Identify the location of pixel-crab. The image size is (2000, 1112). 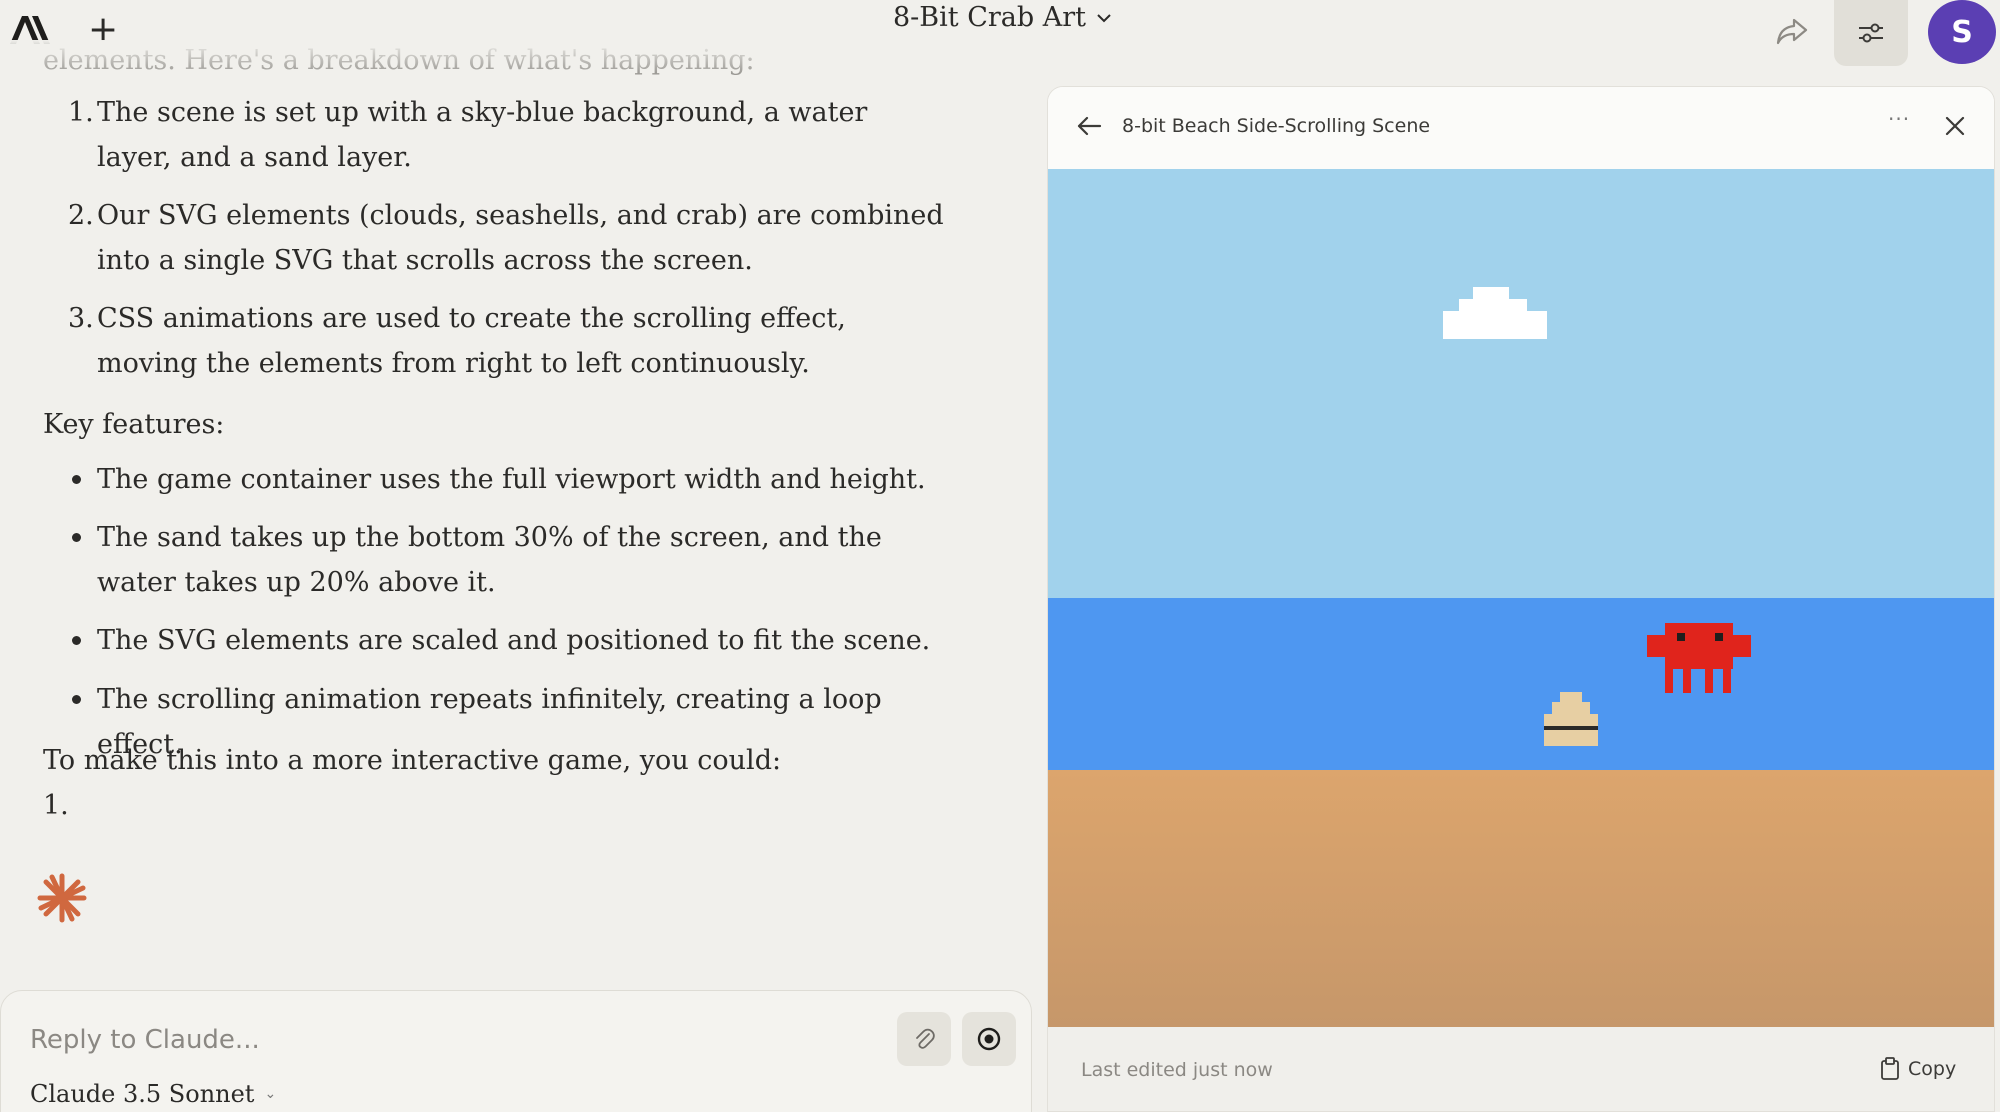
(1699, 658).